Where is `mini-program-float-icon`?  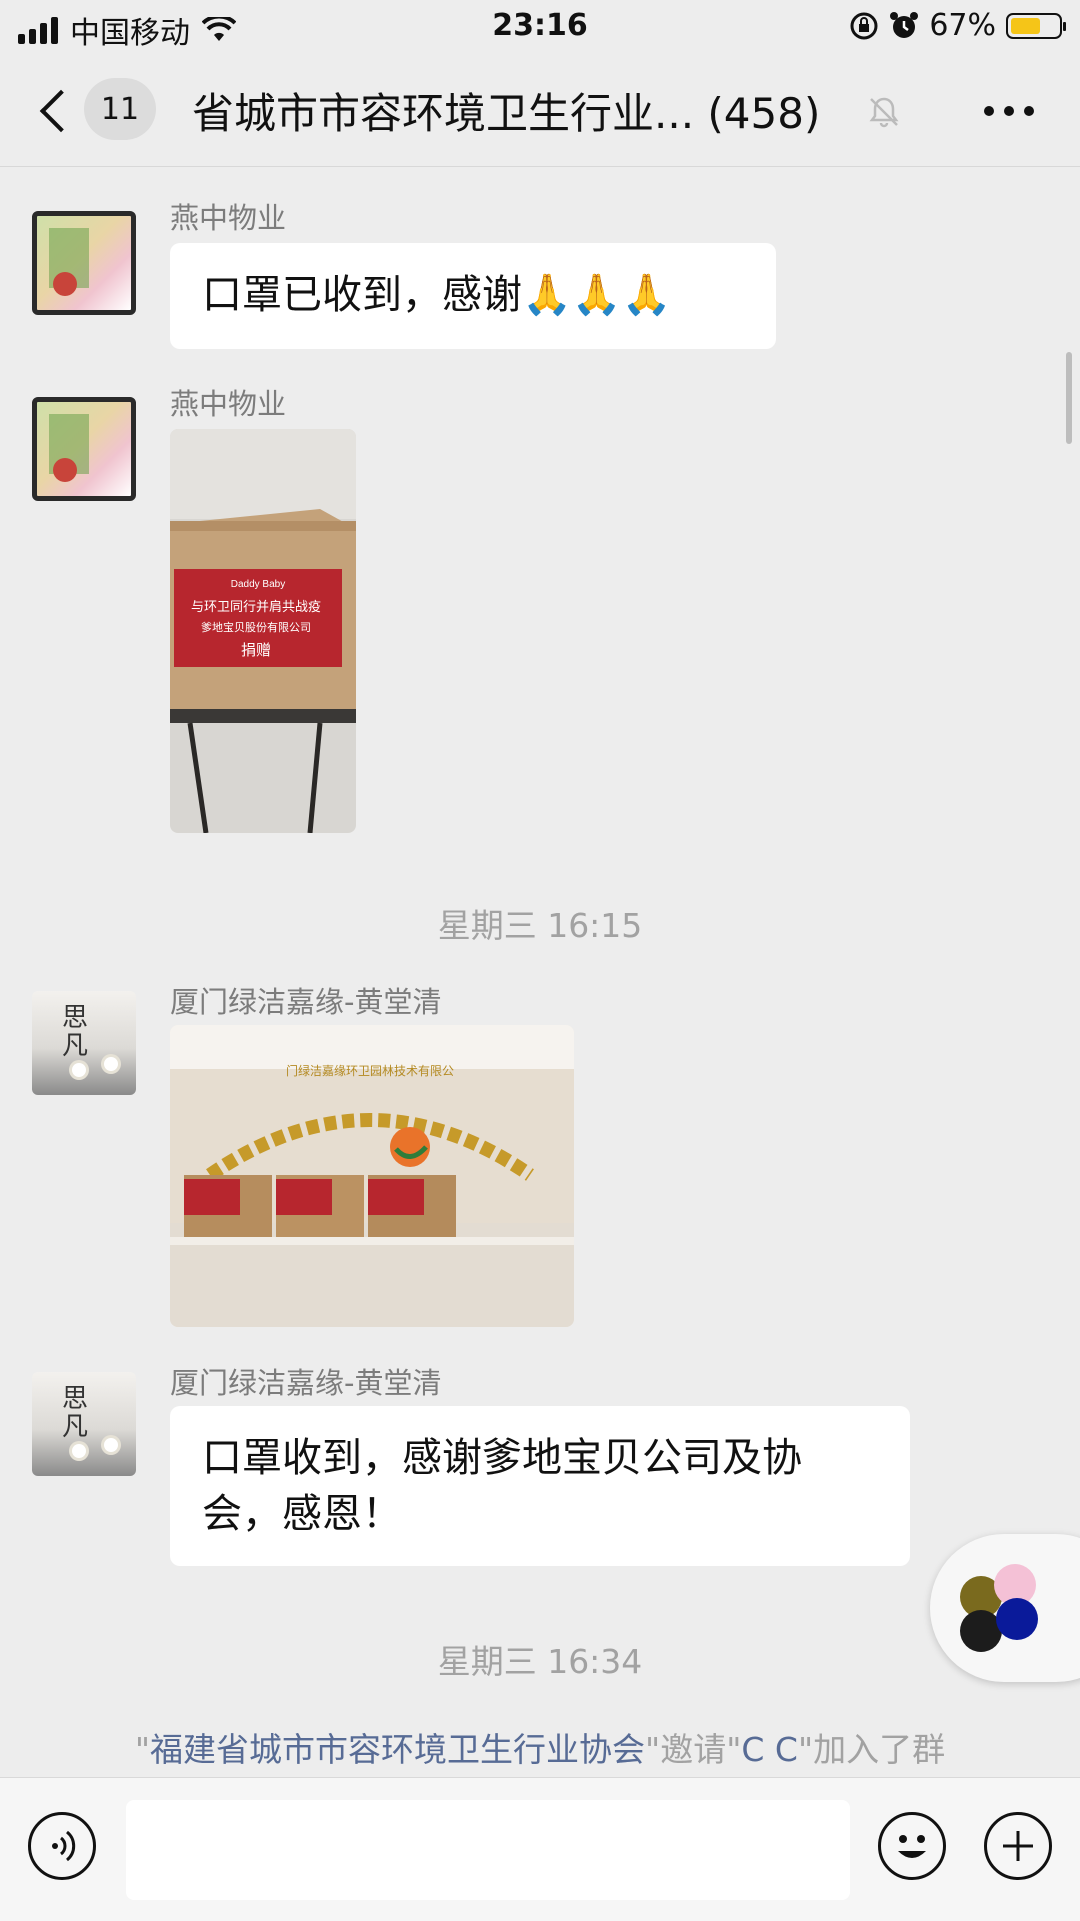
mini-program-float-icon is located at coordinates (1005, 1608).